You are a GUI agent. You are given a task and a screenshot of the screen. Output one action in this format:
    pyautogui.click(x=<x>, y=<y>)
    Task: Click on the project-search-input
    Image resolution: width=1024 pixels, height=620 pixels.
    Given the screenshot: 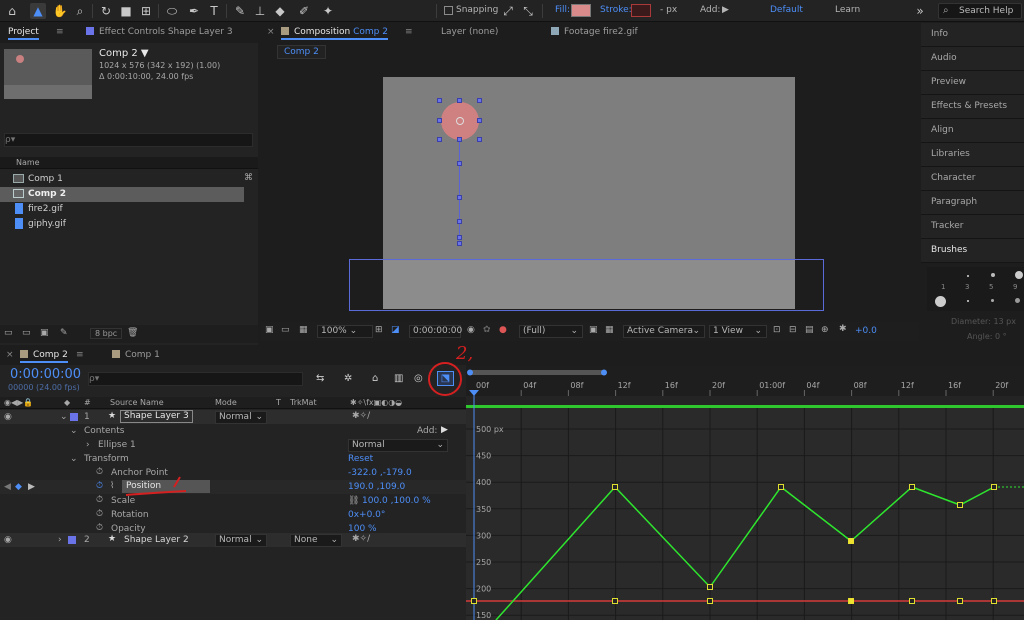 What is the action you would take?
    pyautogui.click(x=128, y=140)
    